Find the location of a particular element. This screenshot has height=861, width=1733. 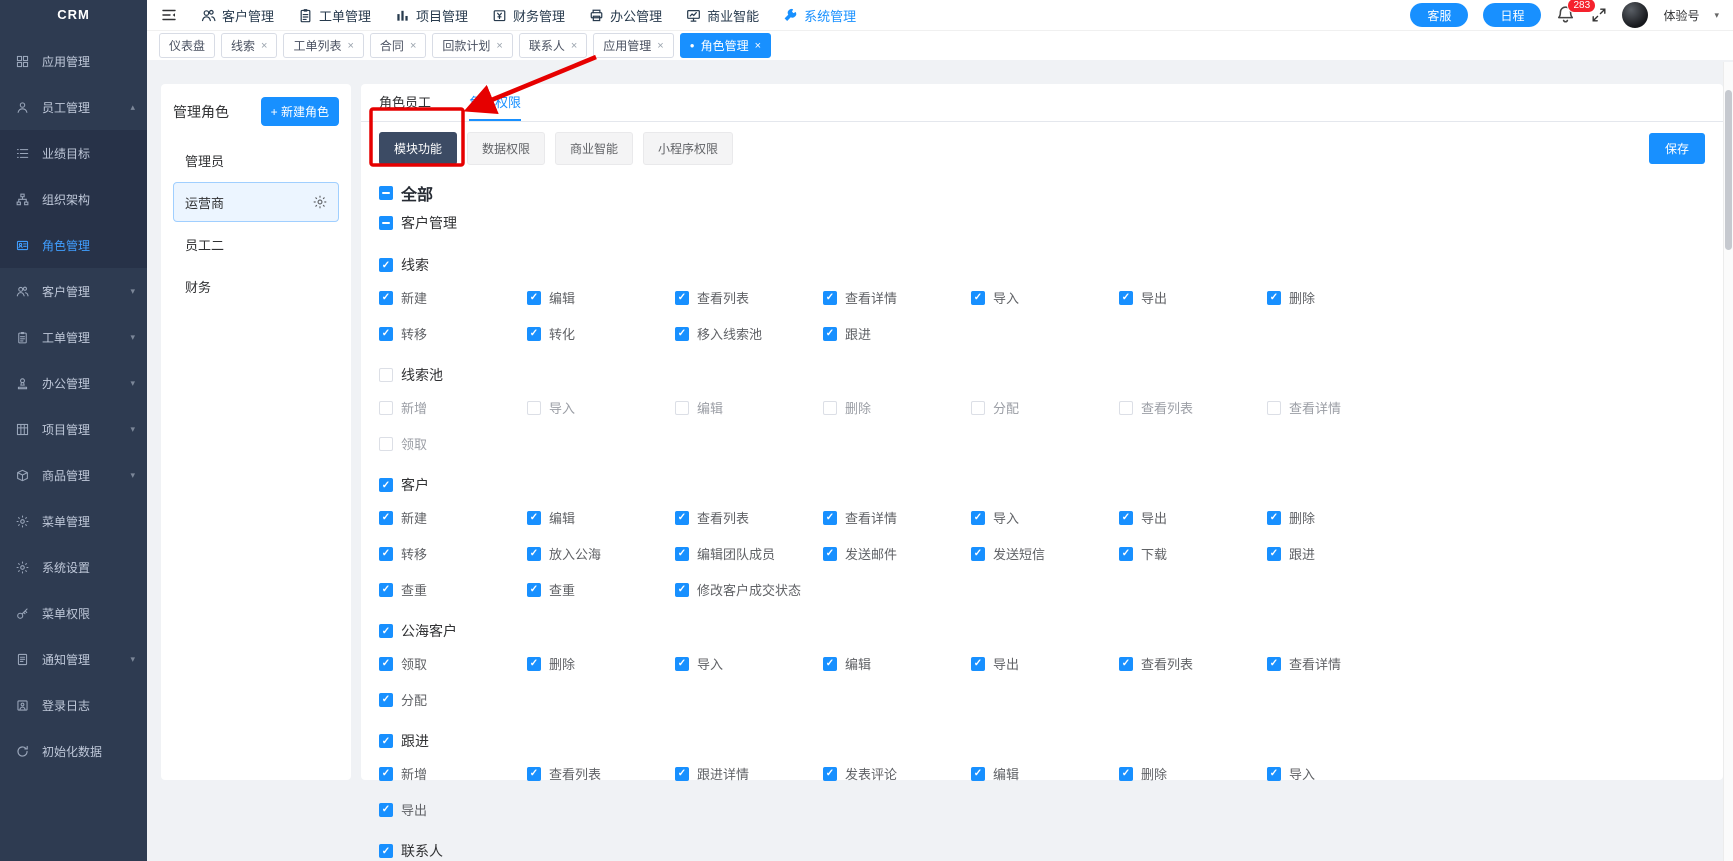

perm-item: 领取 is located at coordinates (453, 443).